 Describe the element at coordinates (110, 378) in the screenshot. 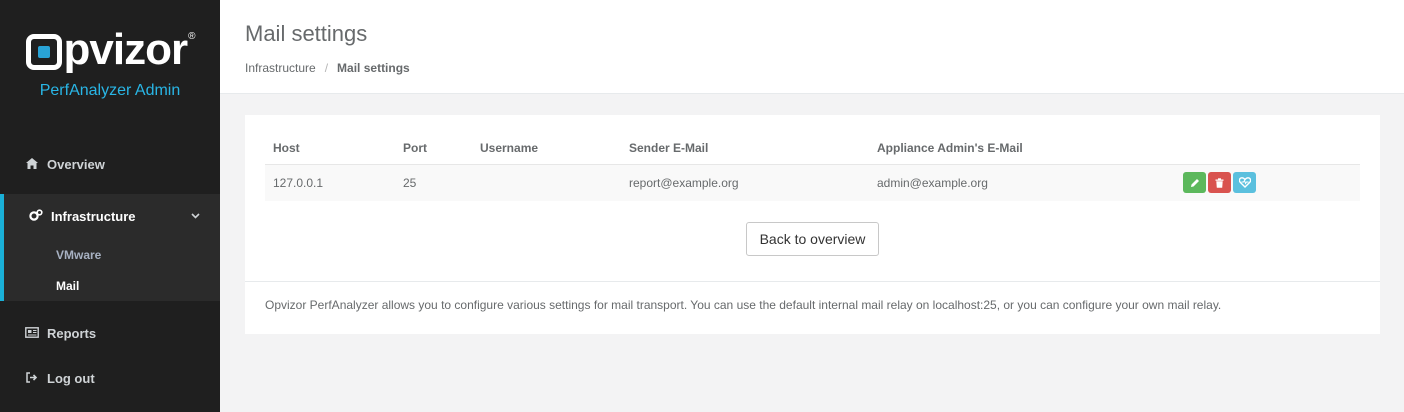

I see `sidebar-item-logout: Log out` at that location.